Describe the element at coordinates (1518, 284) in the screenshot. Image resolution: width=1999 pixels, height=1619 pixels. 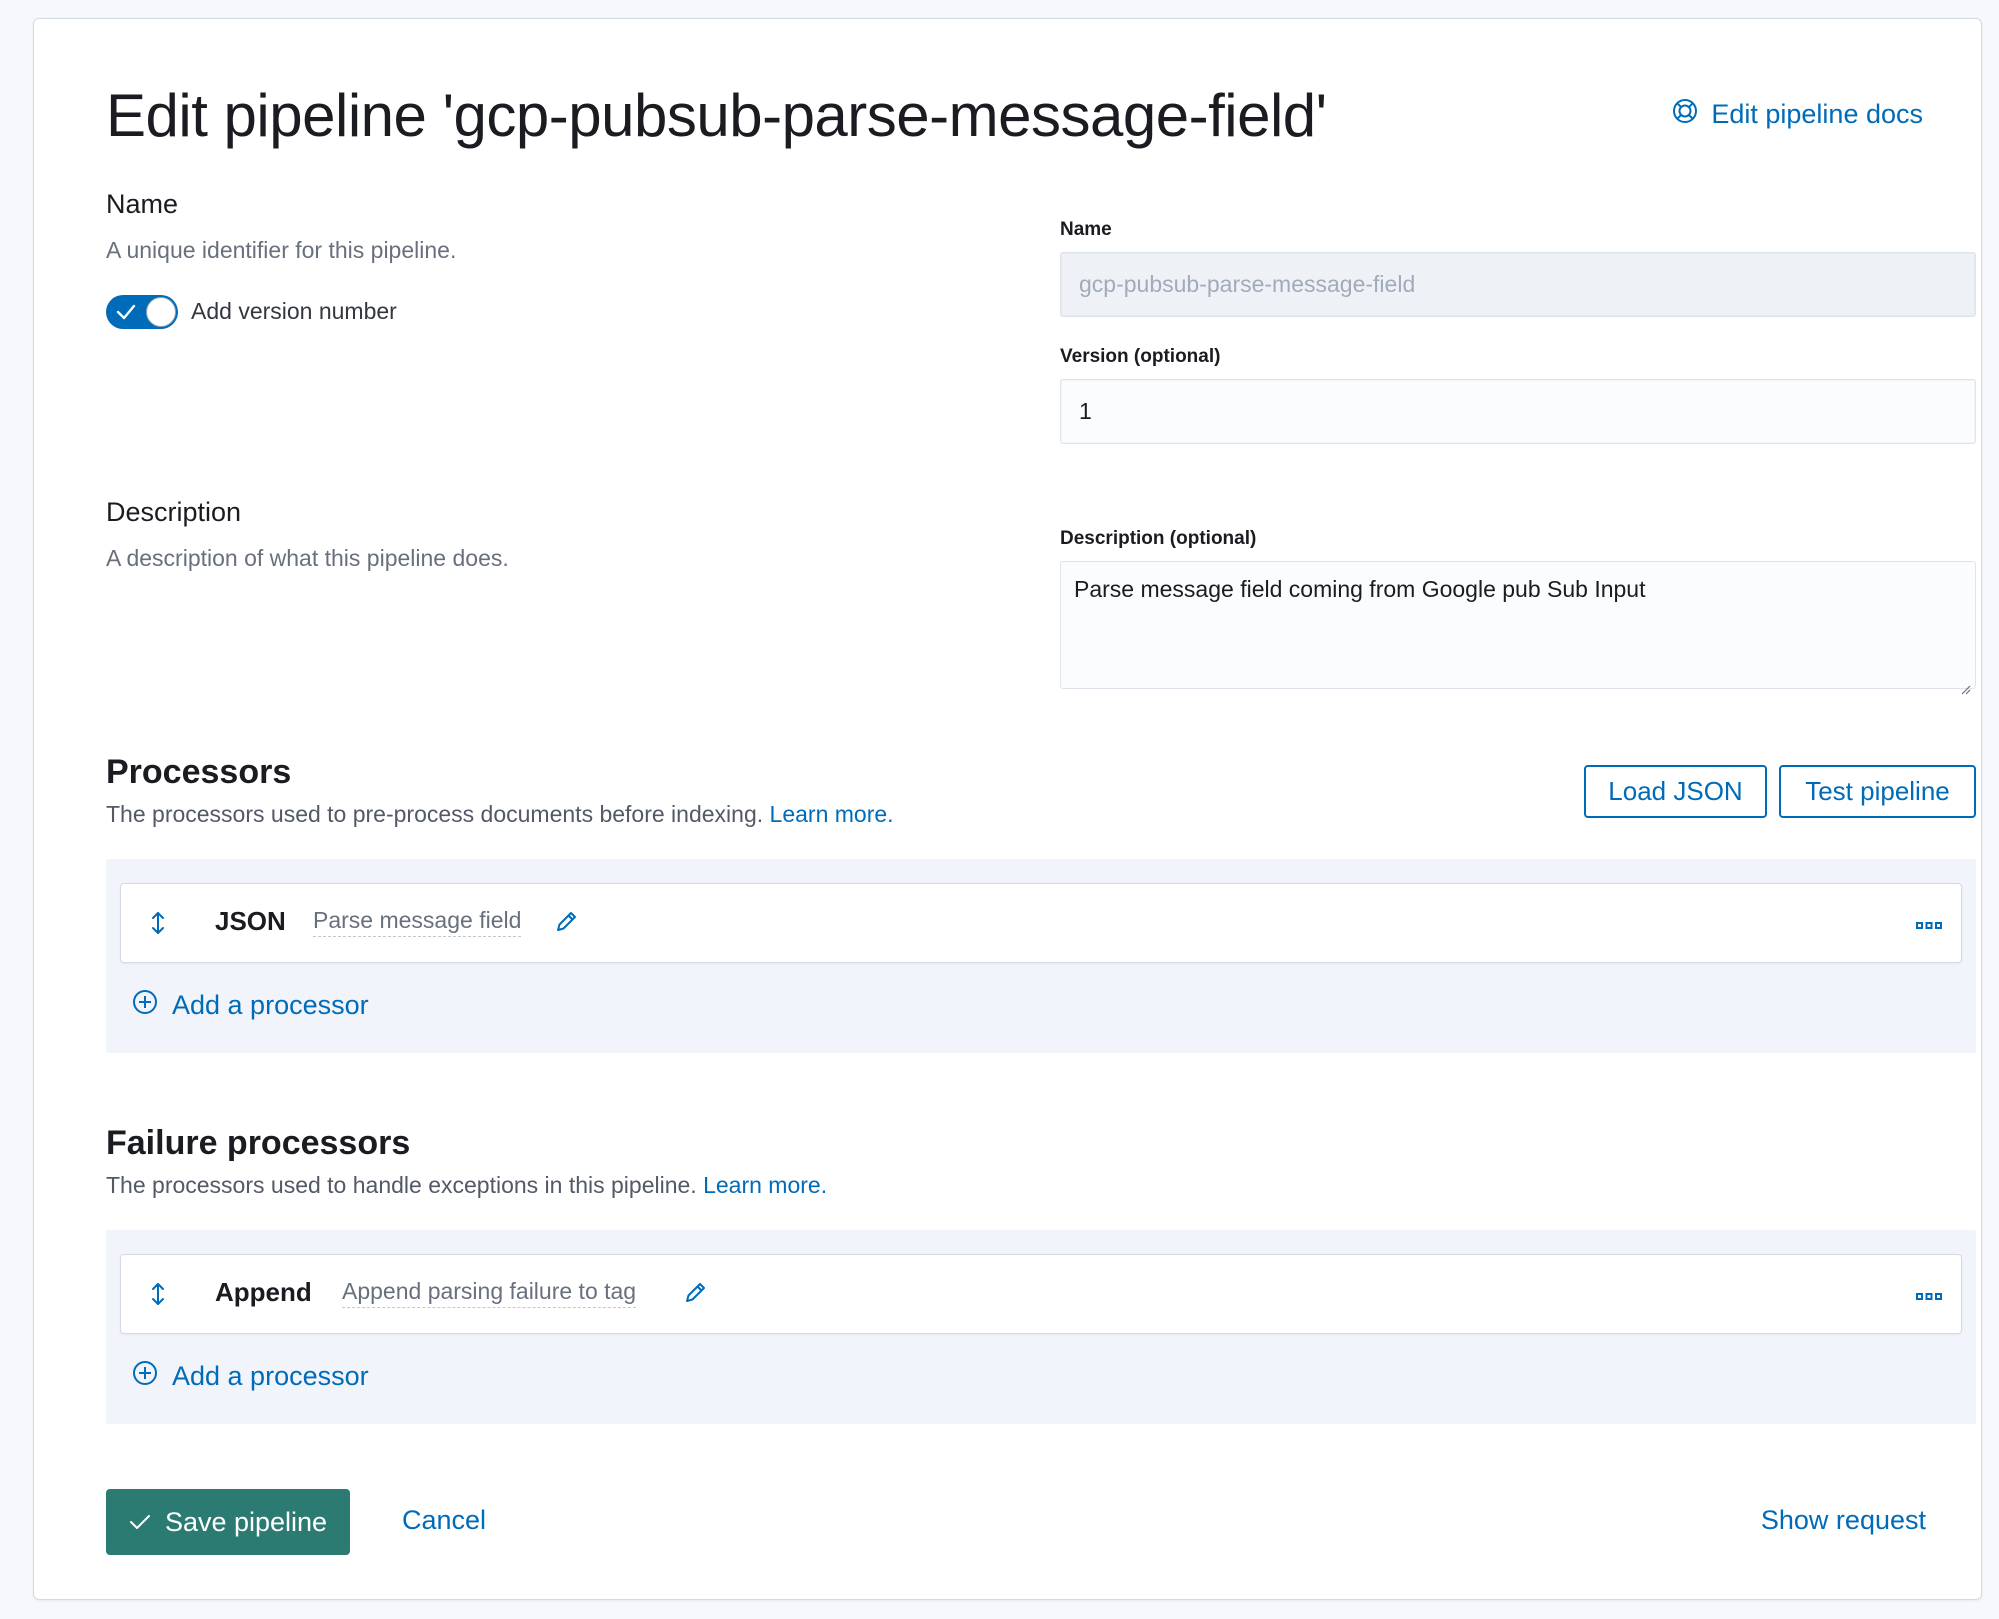
I see `name-input: gcp-pubsub-parse-message-field` at that location.